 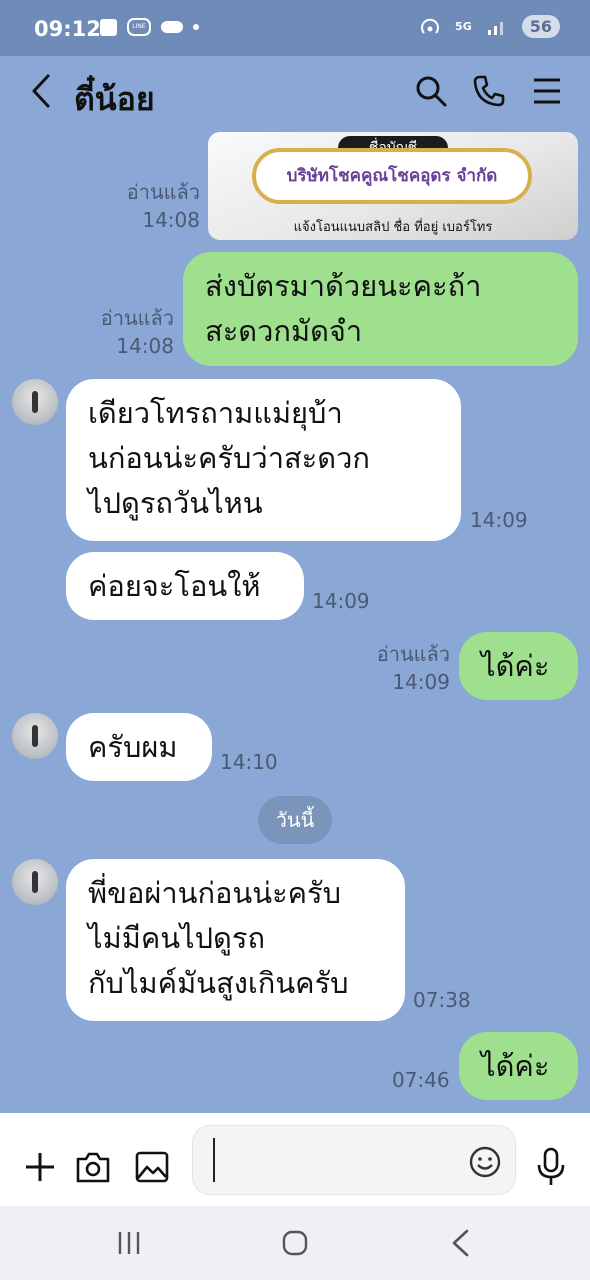 What do you see at coordinates (214, 1160) in the screenshot?
I see `text-cursor` at bounding box center [214, 1160].